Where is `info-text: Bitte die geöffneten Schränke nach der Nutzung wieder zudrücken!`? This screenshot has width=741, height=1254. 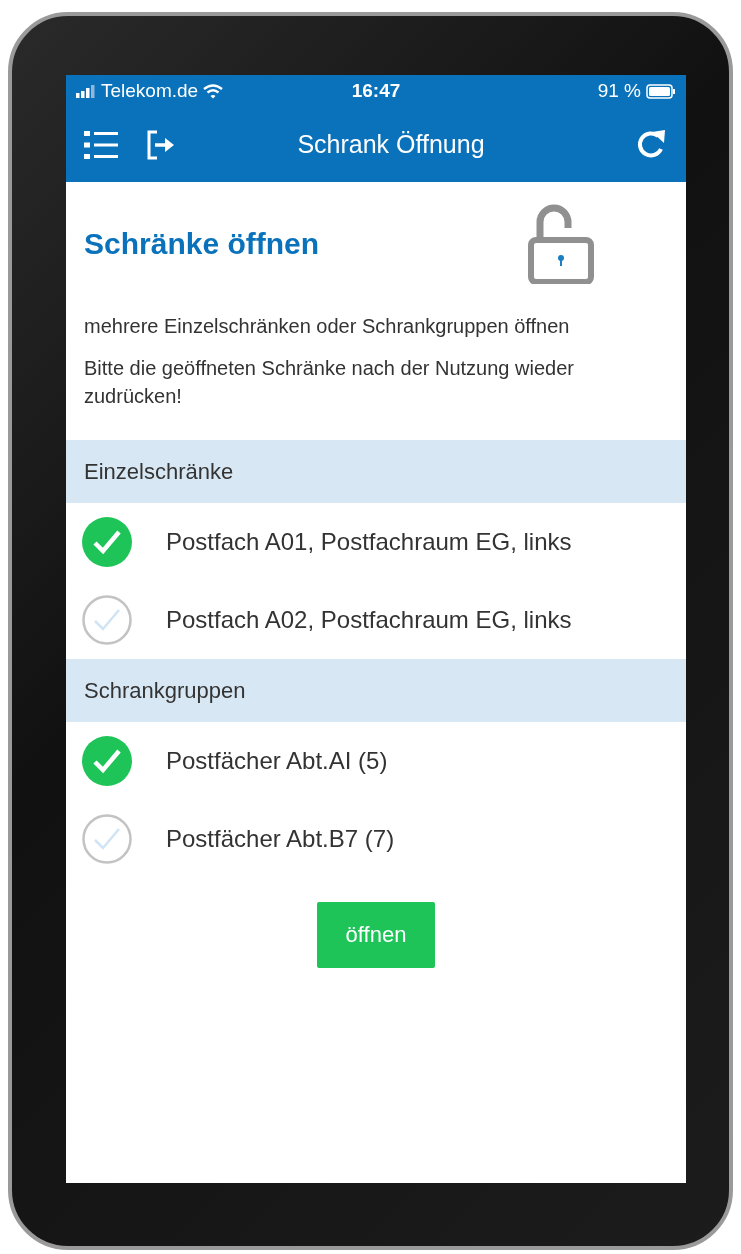 info-text: Bitte die geöffneten Schränke nach der Nutzung wieder zudrücken! is located at coordinates (329, 382).